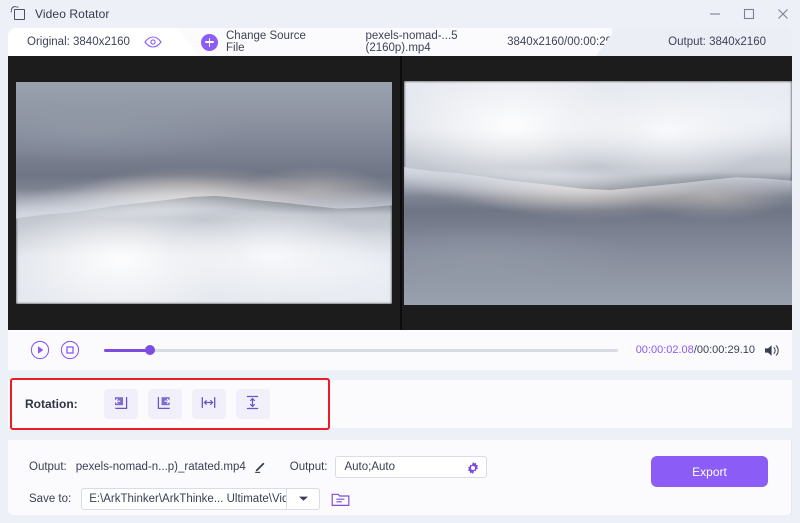  What do you see at coordinates (70, 350) in the screenshot?
I see `stop-circle-icon` at bounding box center [70, 350].